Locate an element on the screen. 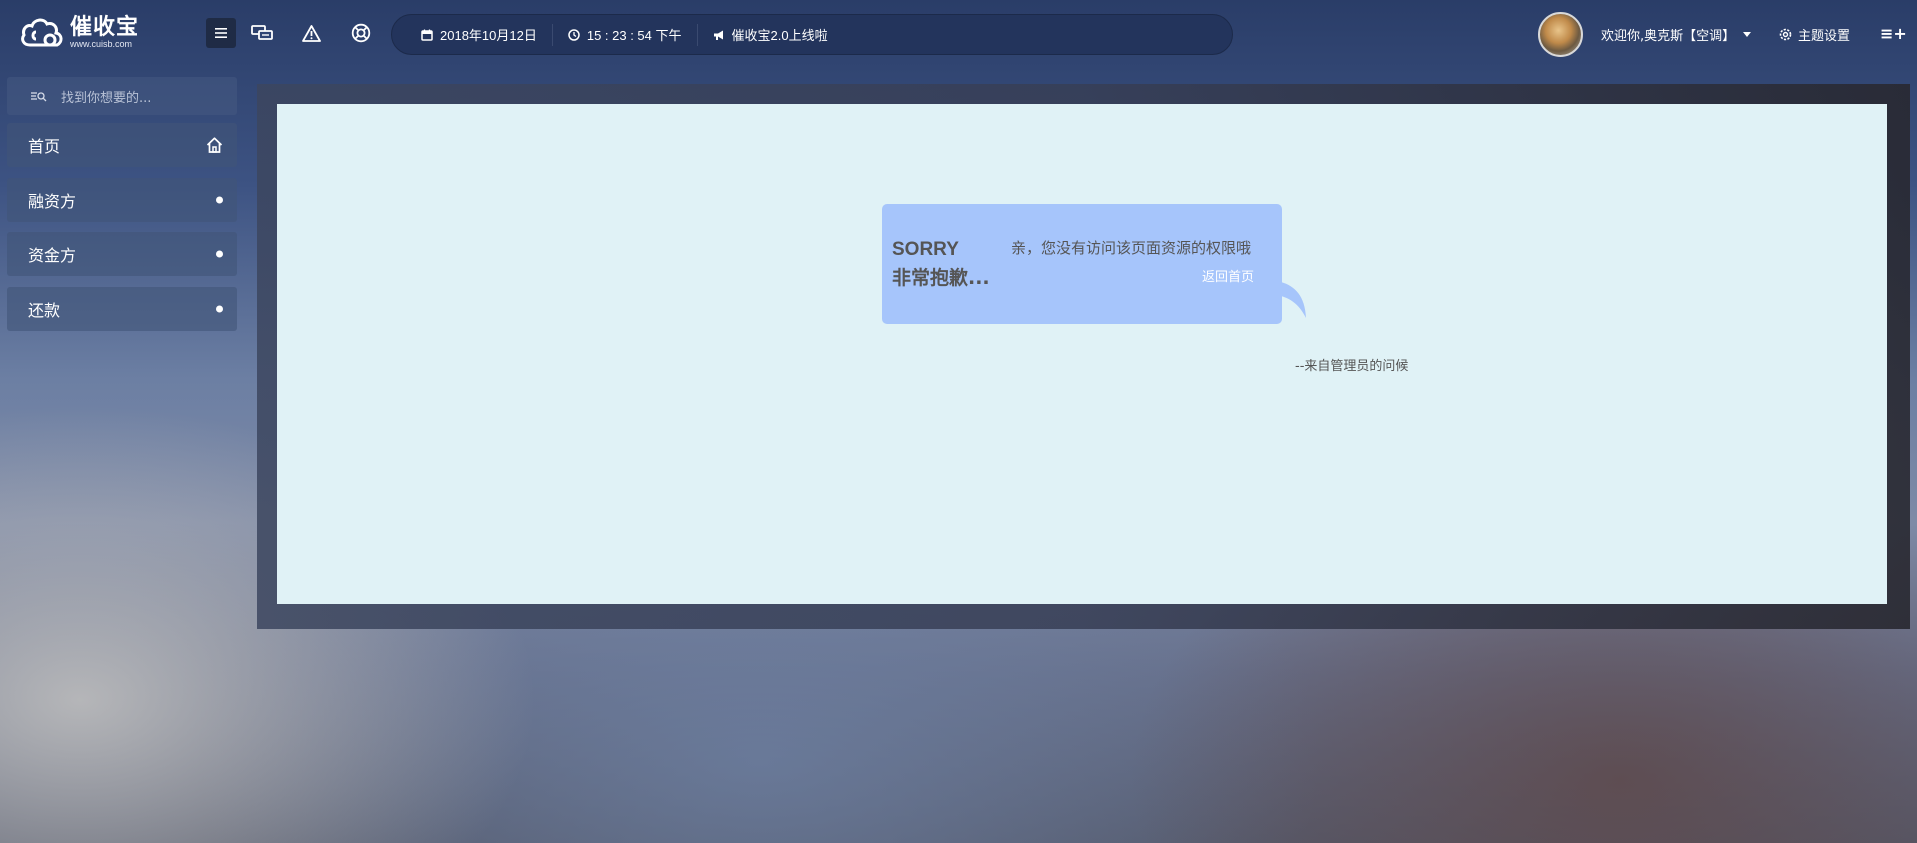  sidebar-item-label: 还款 is located at coordinates (44, 310).